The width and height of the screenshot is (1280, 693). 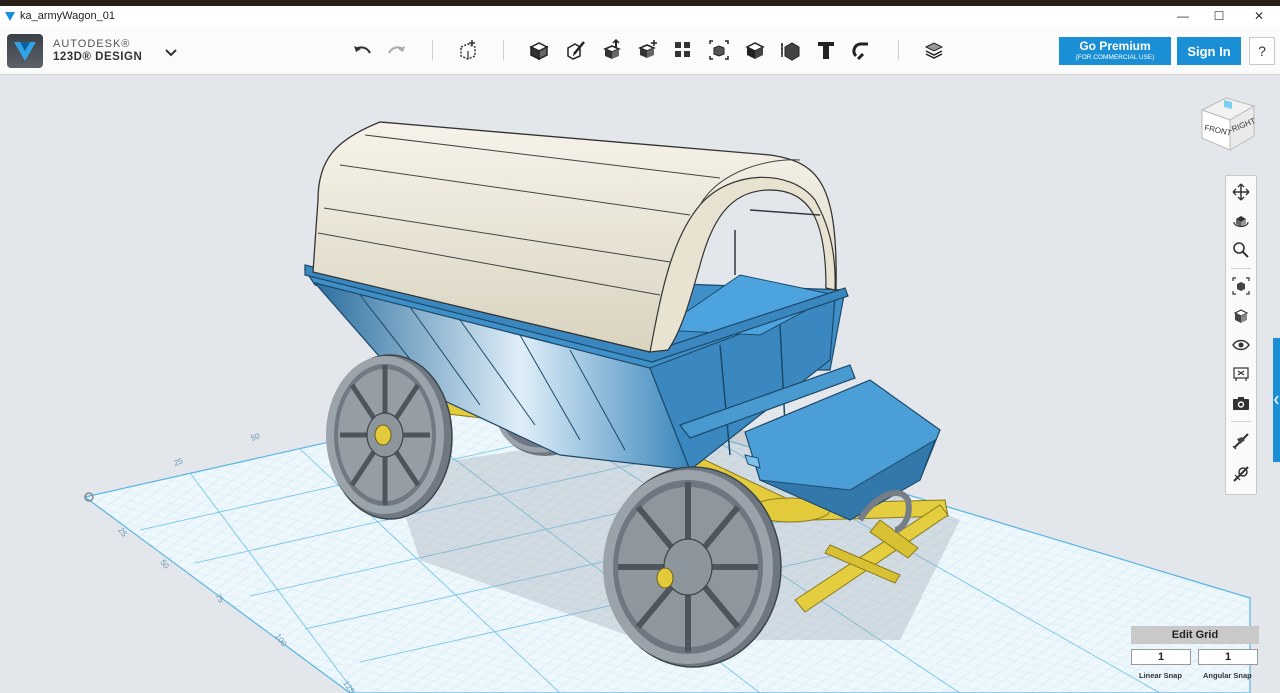 I want to click on maximize-button: ☐, so click(x=1219, y=16).